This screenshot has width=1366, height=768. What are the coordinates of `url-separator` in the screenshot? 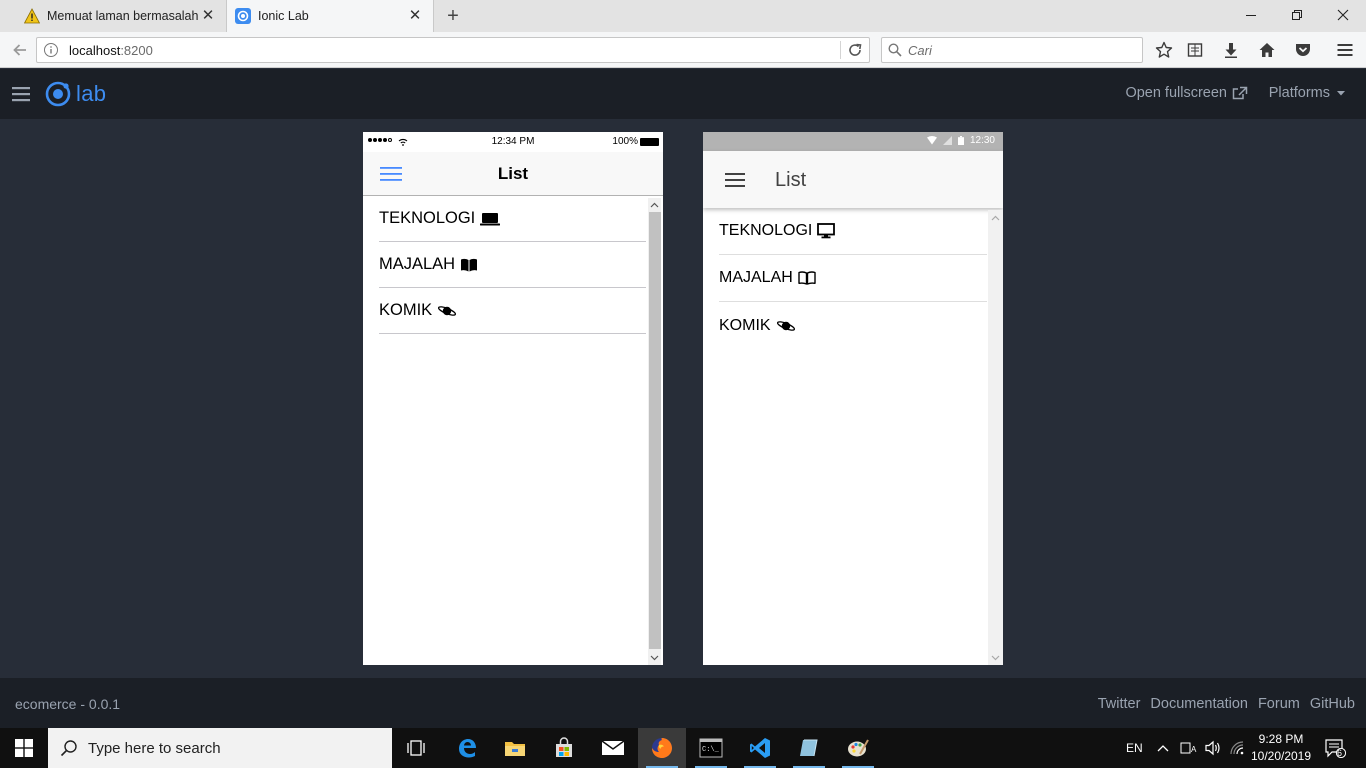 It's located at (840, 50).